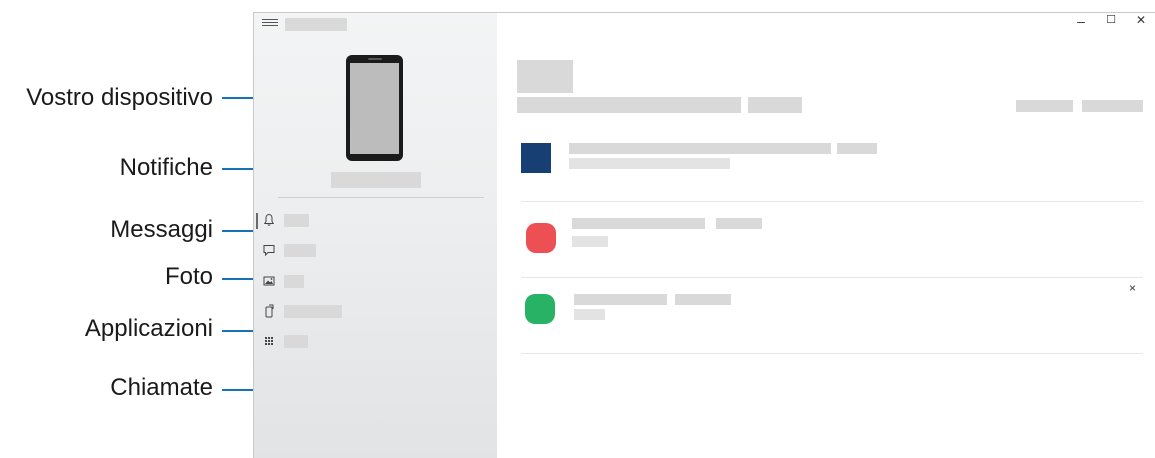 This screenshot has height=458, width=1155. I want to click on row2-title-placeholder, so click(638, 223).